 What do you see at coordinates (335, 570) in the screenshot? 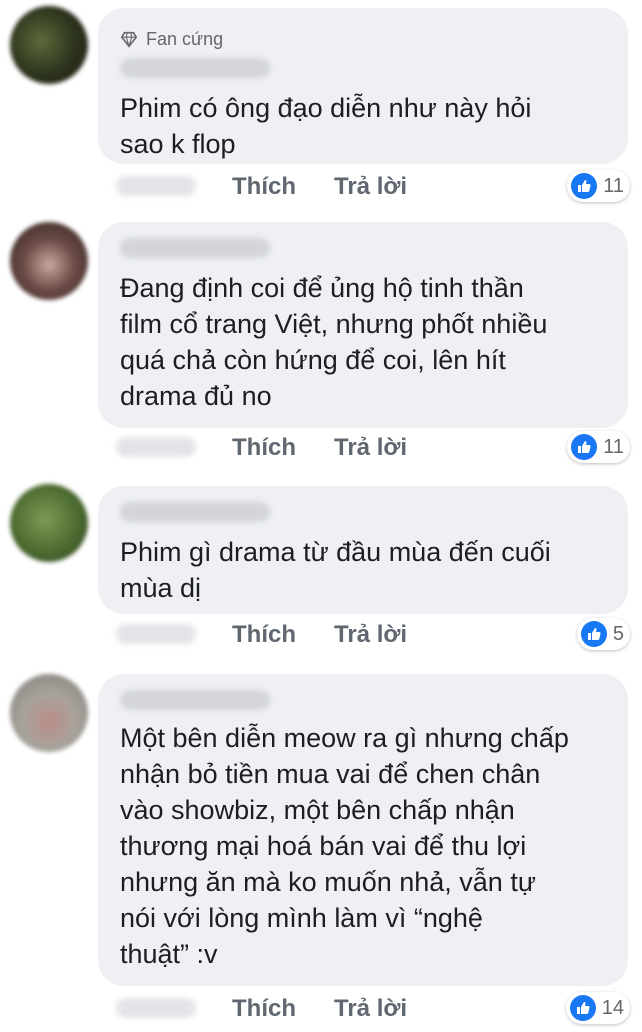
I see `comment-text: Phim gì drama từ đầu mùa đến cuối mùa dị` at bounding box center [335, 570].